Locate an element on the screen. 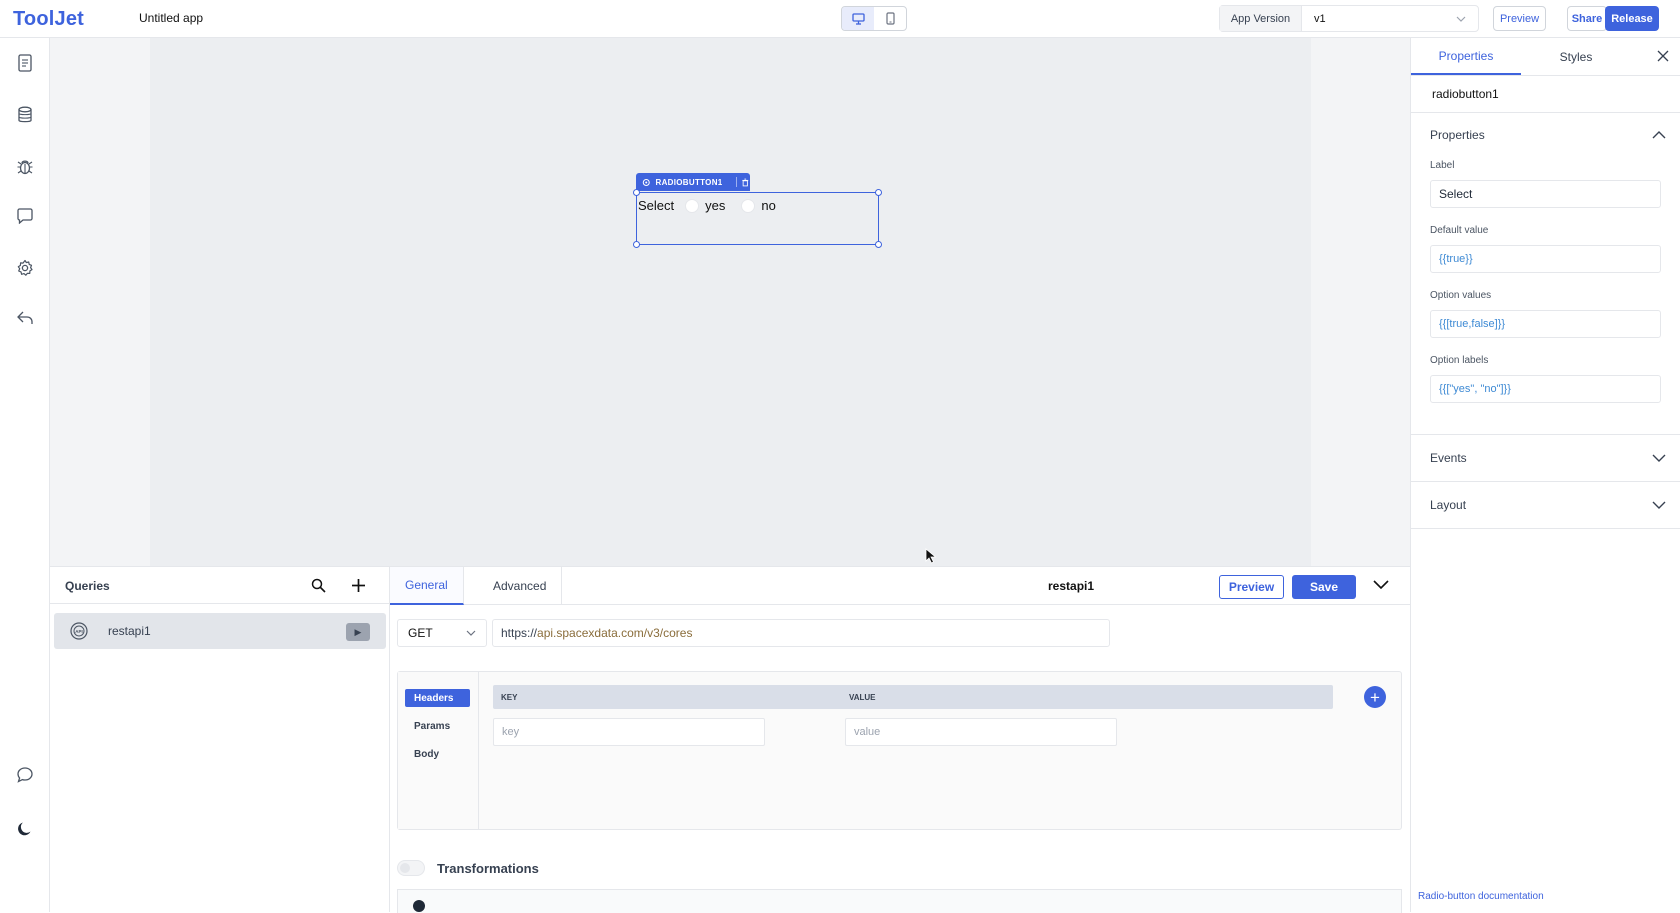 This screenshot has height=913, width=1680. header-key-input: key is located at coordinates (629, 732).